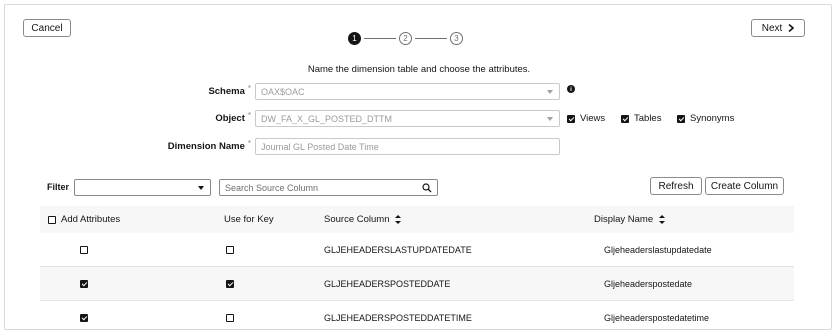 The width and height of the screenshot is (837, 331). What do you see at coordinates (571, 89) in the screenshot?
I see `info-icon: i` at bounding box center [571, 89].